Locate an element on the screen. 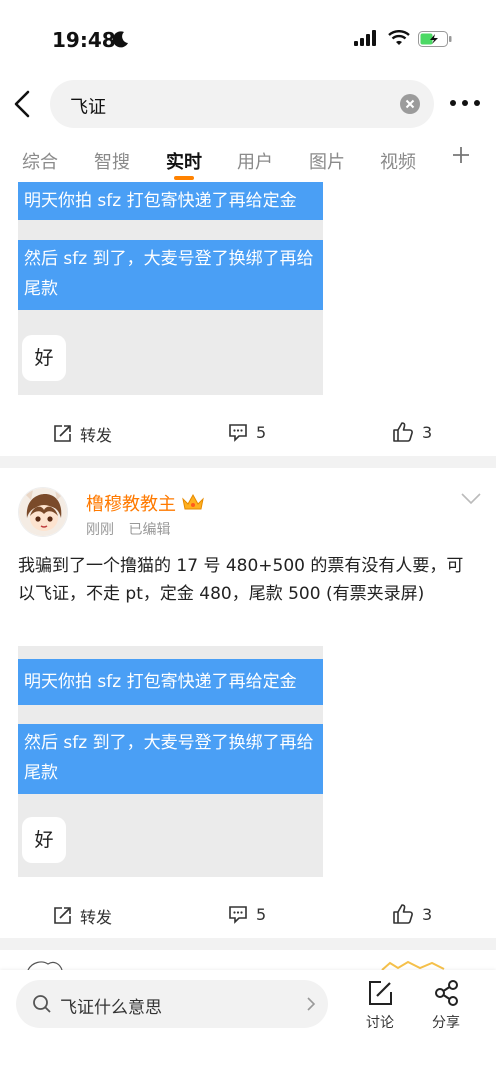 The image size is (496, 1080). moon-icon is located at coordinates (120, 39).